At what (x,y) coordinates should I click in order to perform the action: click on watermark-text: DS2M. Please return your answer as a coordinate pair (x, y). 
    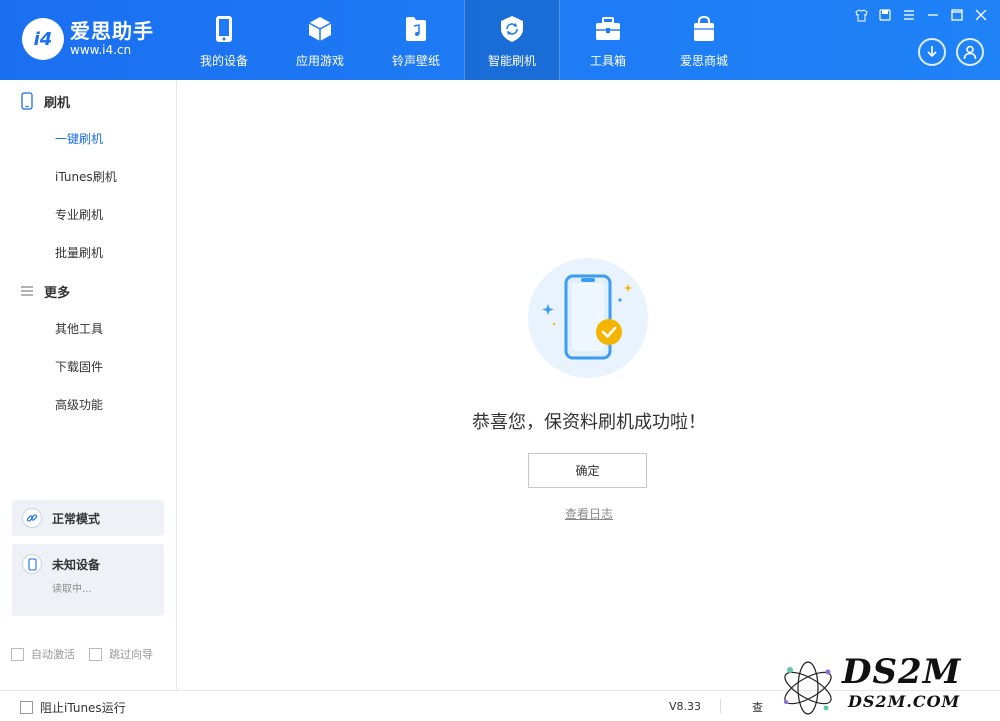
    Looking at the image, I should click on (902, 672).